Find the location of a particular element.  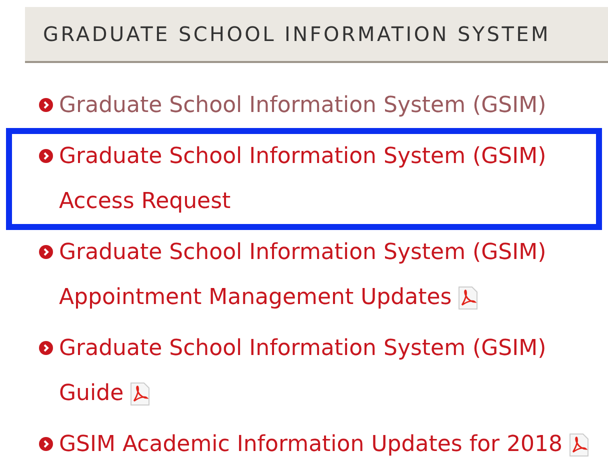

section-title: GRADUATE SCHOOL INFORMATION SYSTEM is located at coordinates (296, 34).